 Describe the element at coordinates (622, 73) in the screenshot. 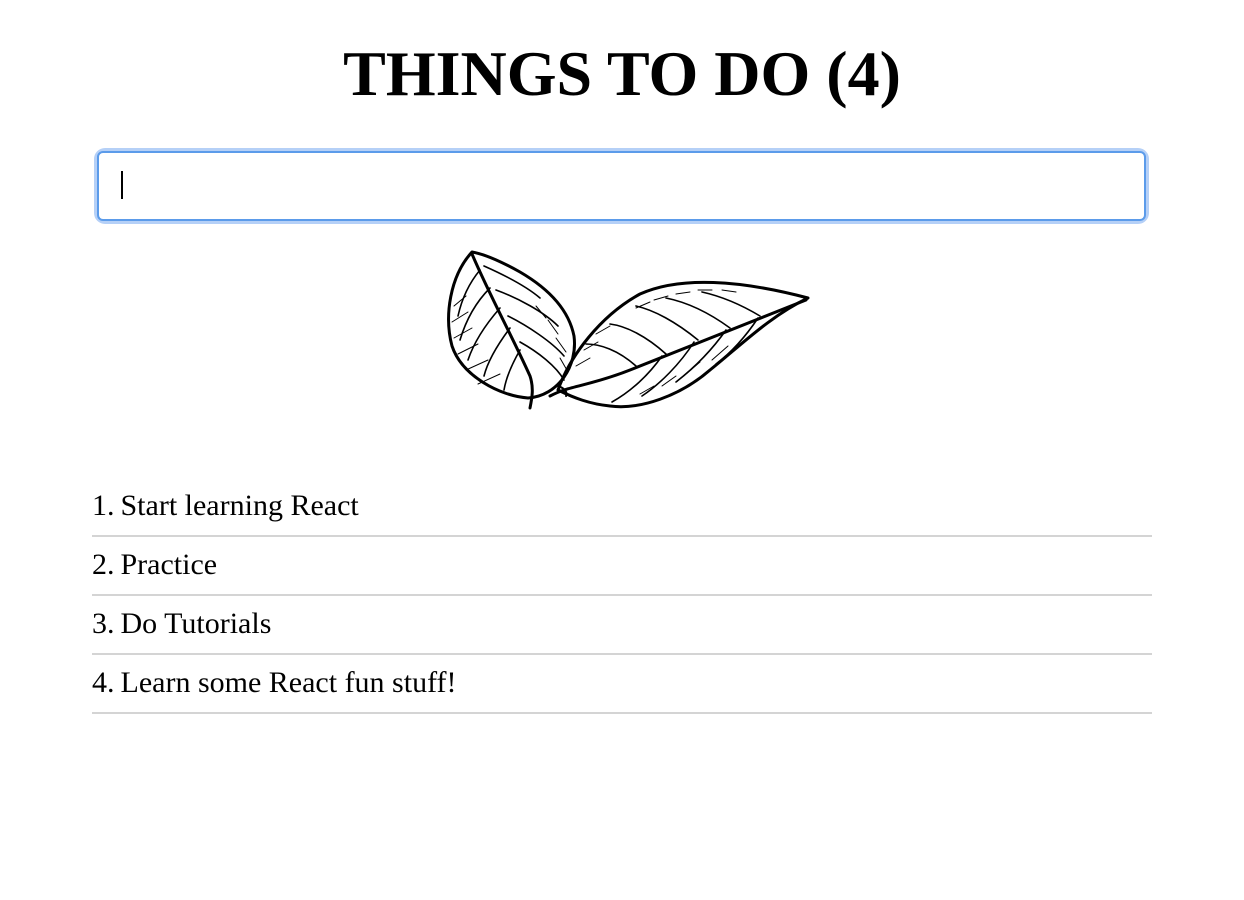

I see `page-title: THINGS TO DO (4)` at that location.